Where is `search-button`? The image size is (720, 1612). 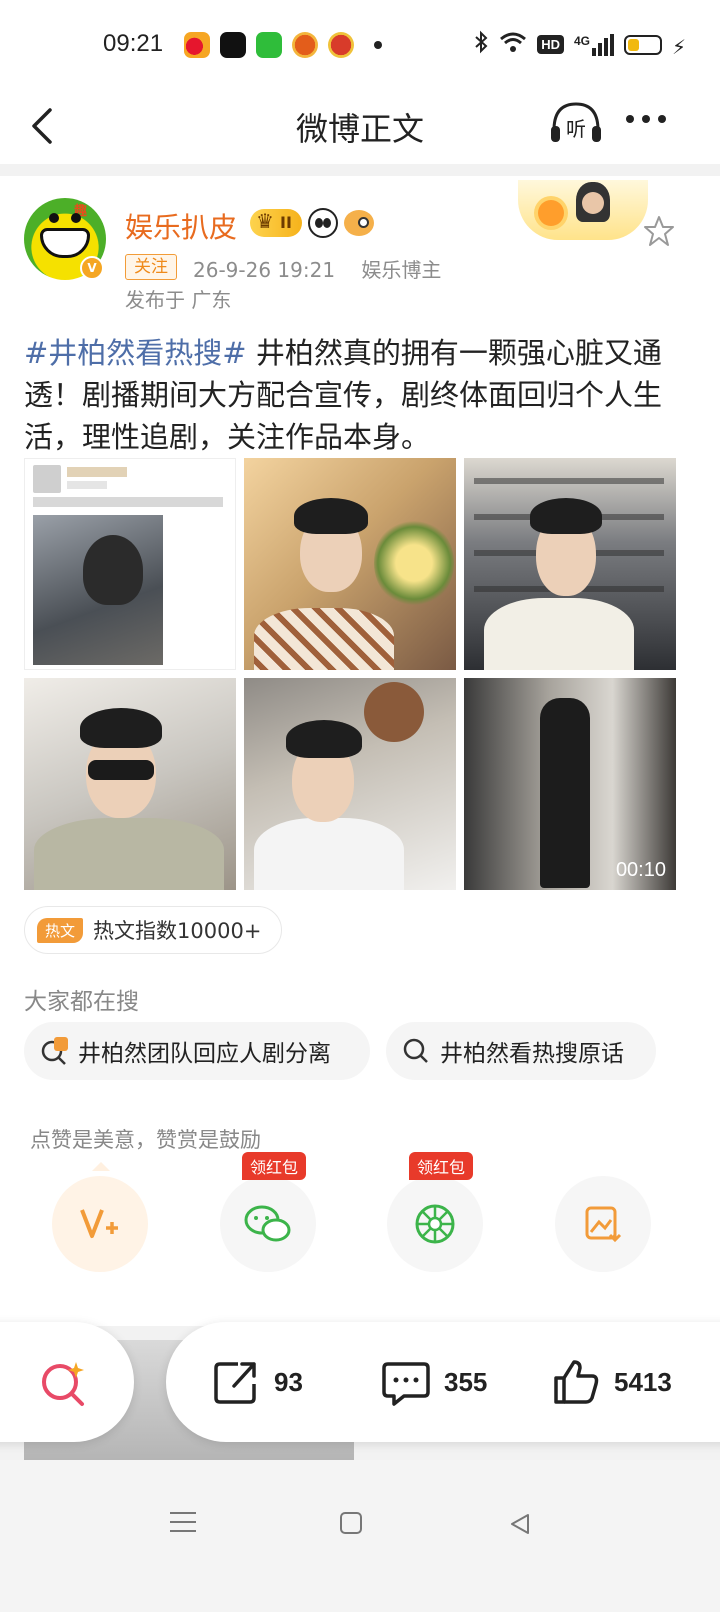 search-button is located at coordinates (67, 1382).